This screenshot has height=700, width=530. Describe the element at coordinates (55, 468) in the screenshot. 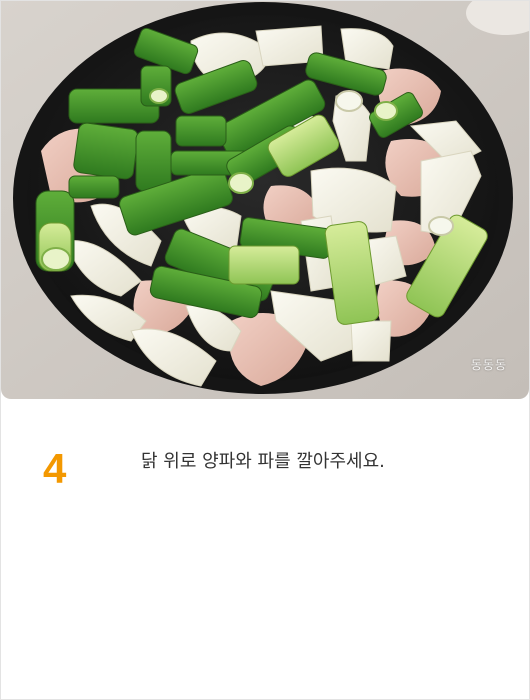

I see `step-number: 4` at that location.